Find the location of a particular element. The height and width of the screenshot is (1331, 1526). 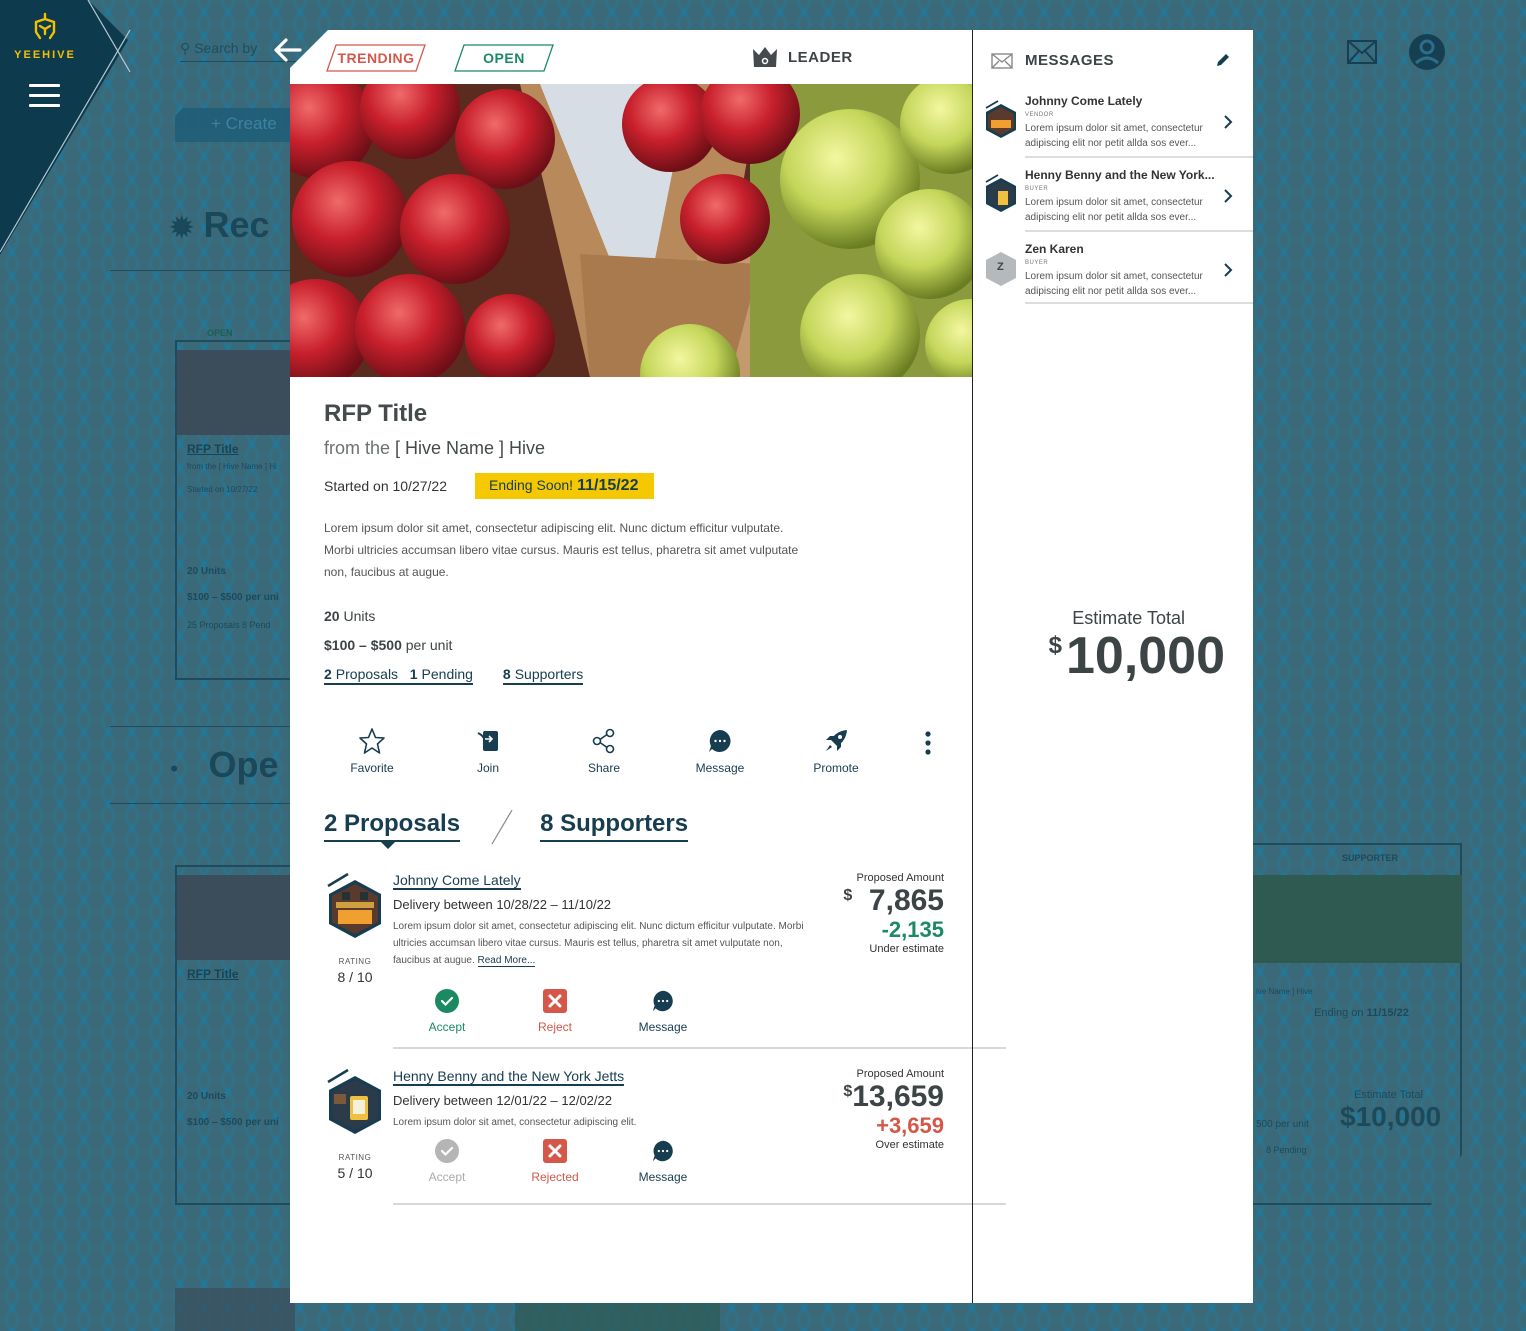

favorite-button: Favorite is located at coordinates (372, 751).